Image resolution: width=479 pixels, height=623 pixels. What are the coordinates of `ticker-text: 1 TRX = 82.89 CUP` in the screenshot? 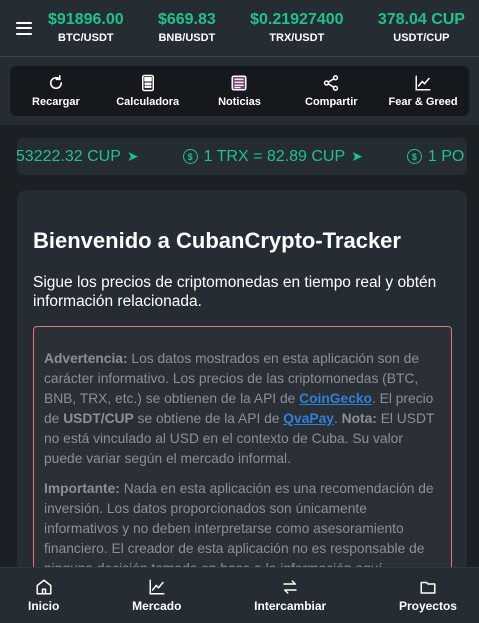 It's located at (274, 156).